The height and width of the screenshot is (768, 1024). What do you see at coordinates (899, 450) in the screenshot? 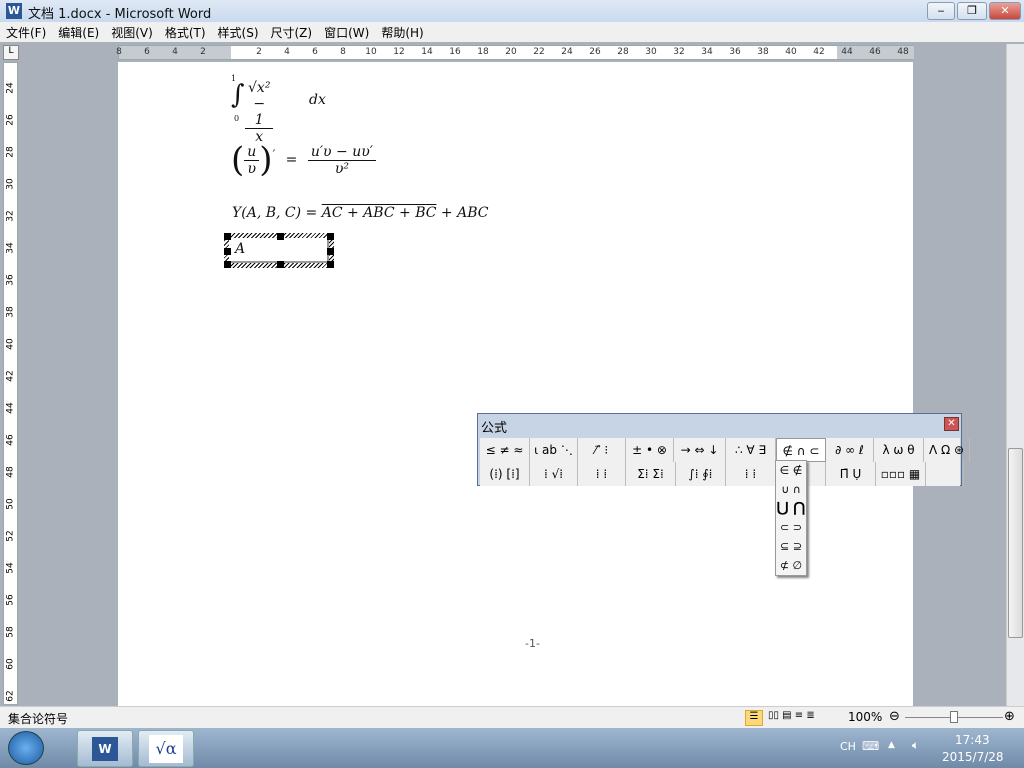
I see `palette-button: λ ω θ` at bounding box center [899, 450].